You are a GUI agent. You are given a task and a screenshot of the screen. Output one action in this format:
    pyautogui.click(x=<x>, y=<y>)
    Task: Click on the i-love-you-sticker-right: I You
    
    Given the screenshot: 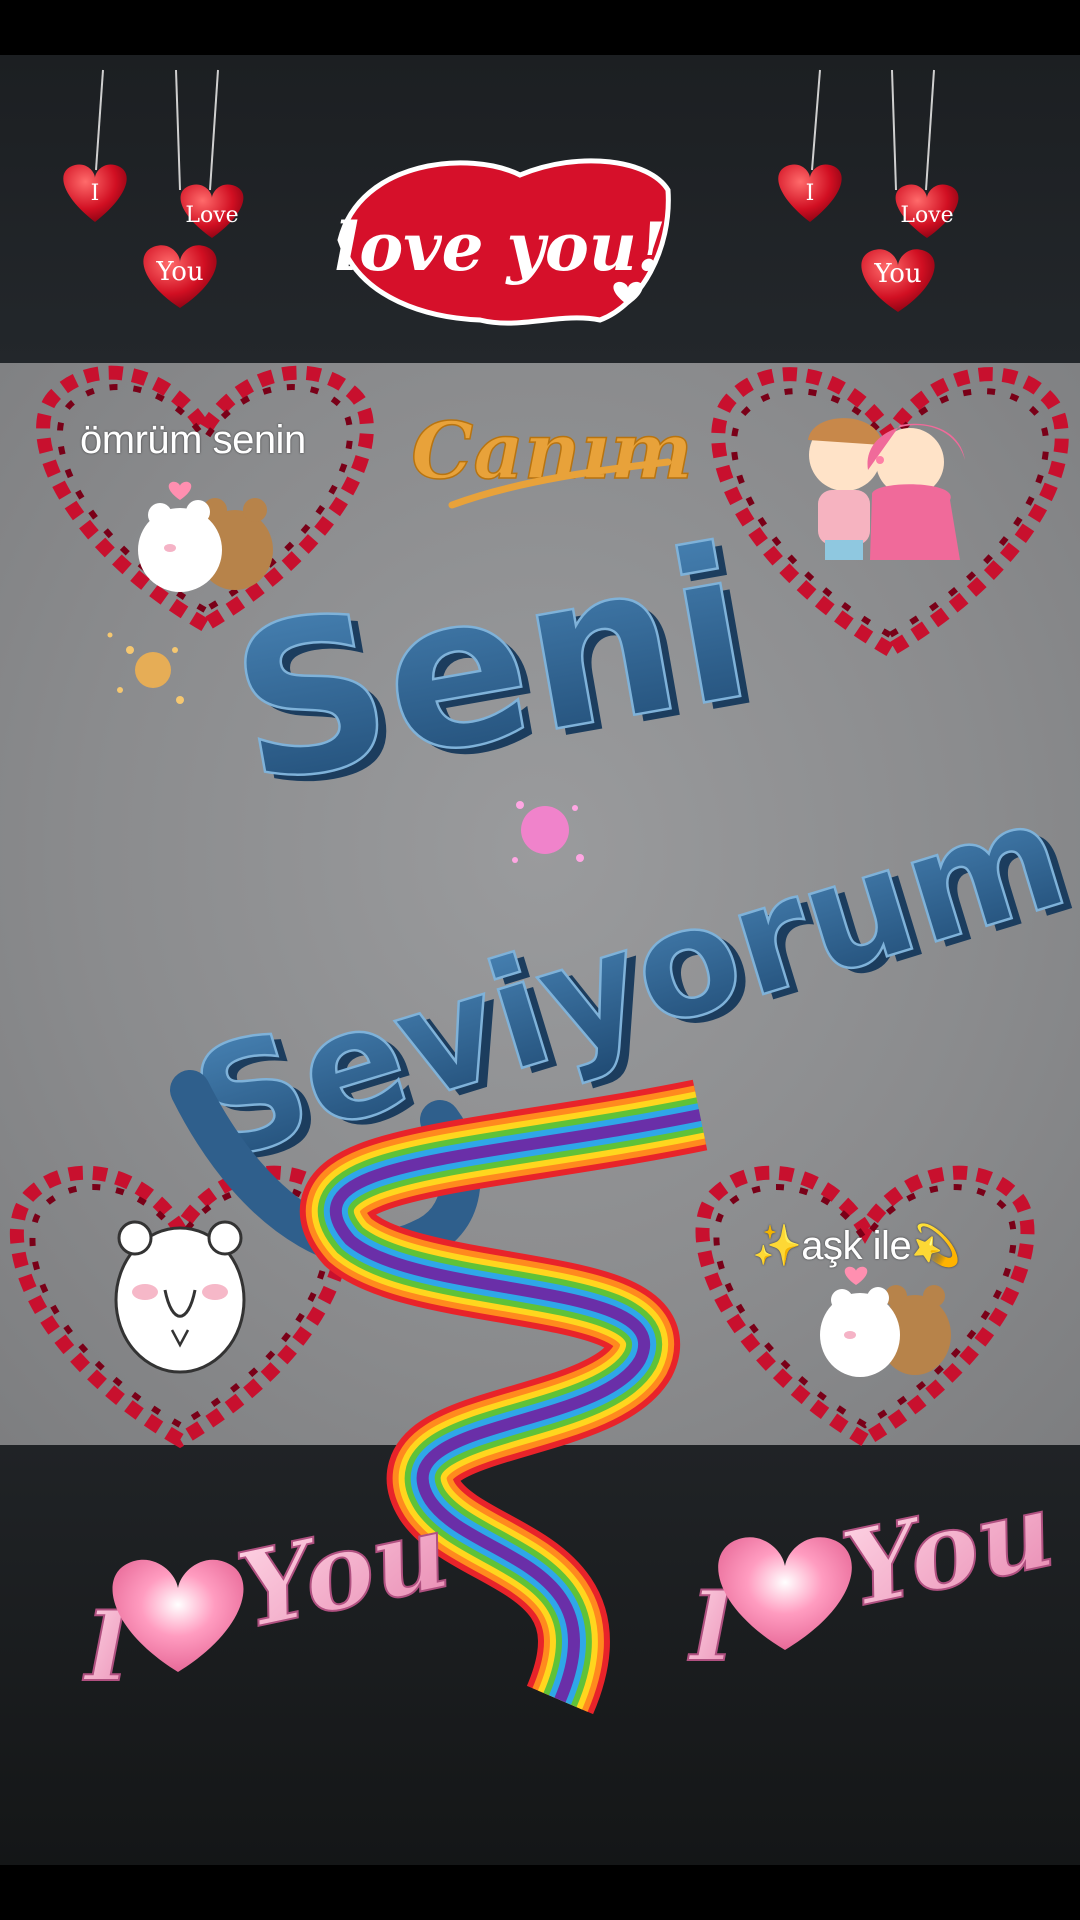 What is the action you would take?
    pyautogui.click(x=875, y=1575)
    